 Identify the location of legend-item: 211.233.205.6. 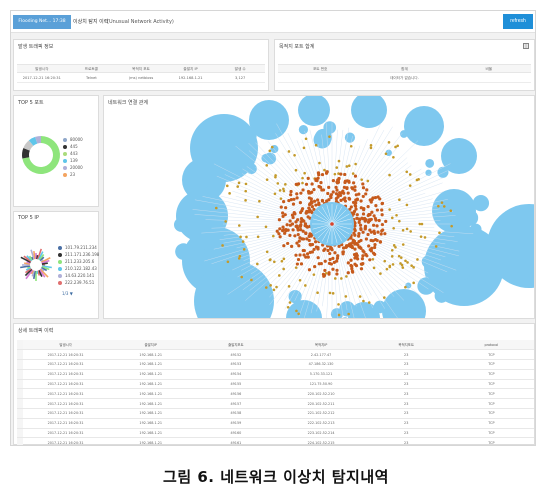
(78, 261).